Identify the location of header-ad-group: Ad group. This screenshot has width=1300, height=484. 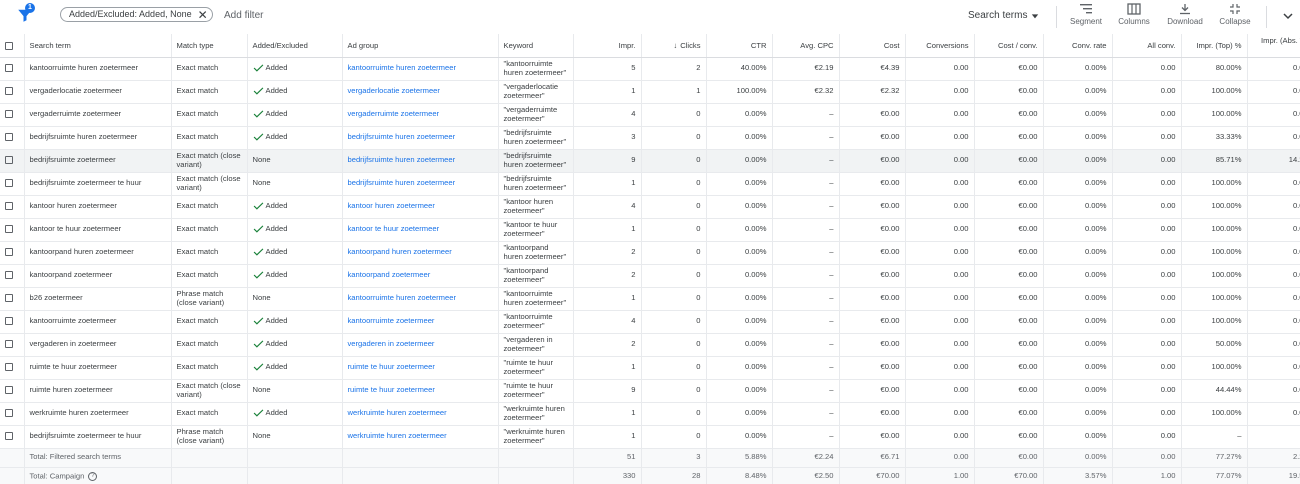
(420, 46).